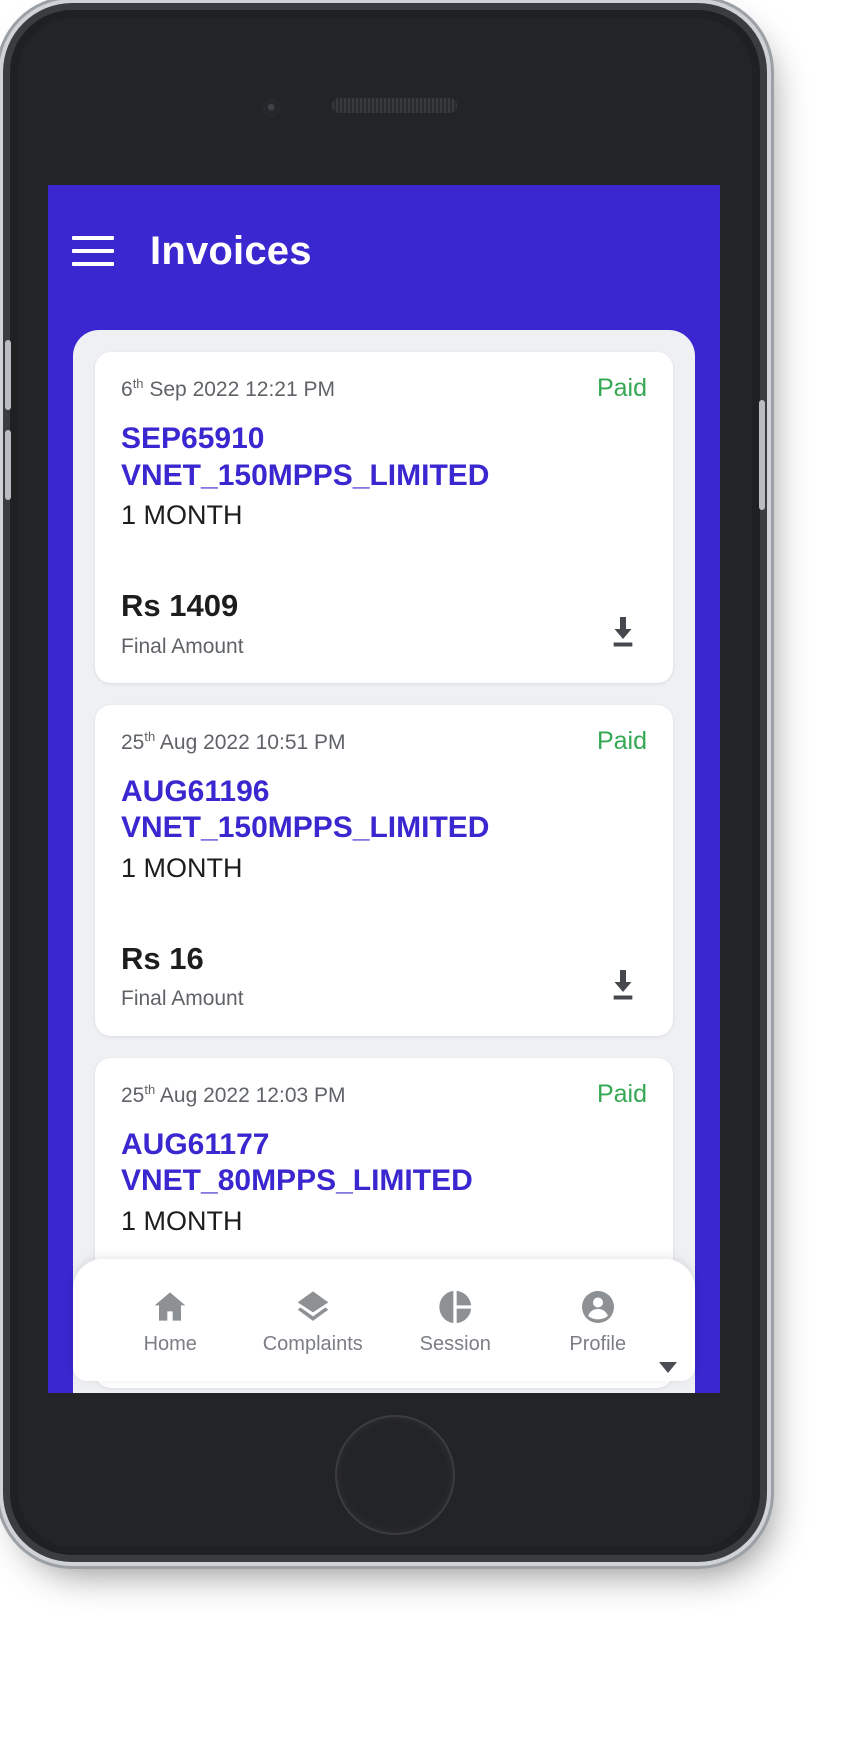 This screenshot has height=1753, width=861. What do you see at coordinates (455, 1343) in the screenshot?
I see `nav-label-session: Session` at bounding box center [455, 1343].